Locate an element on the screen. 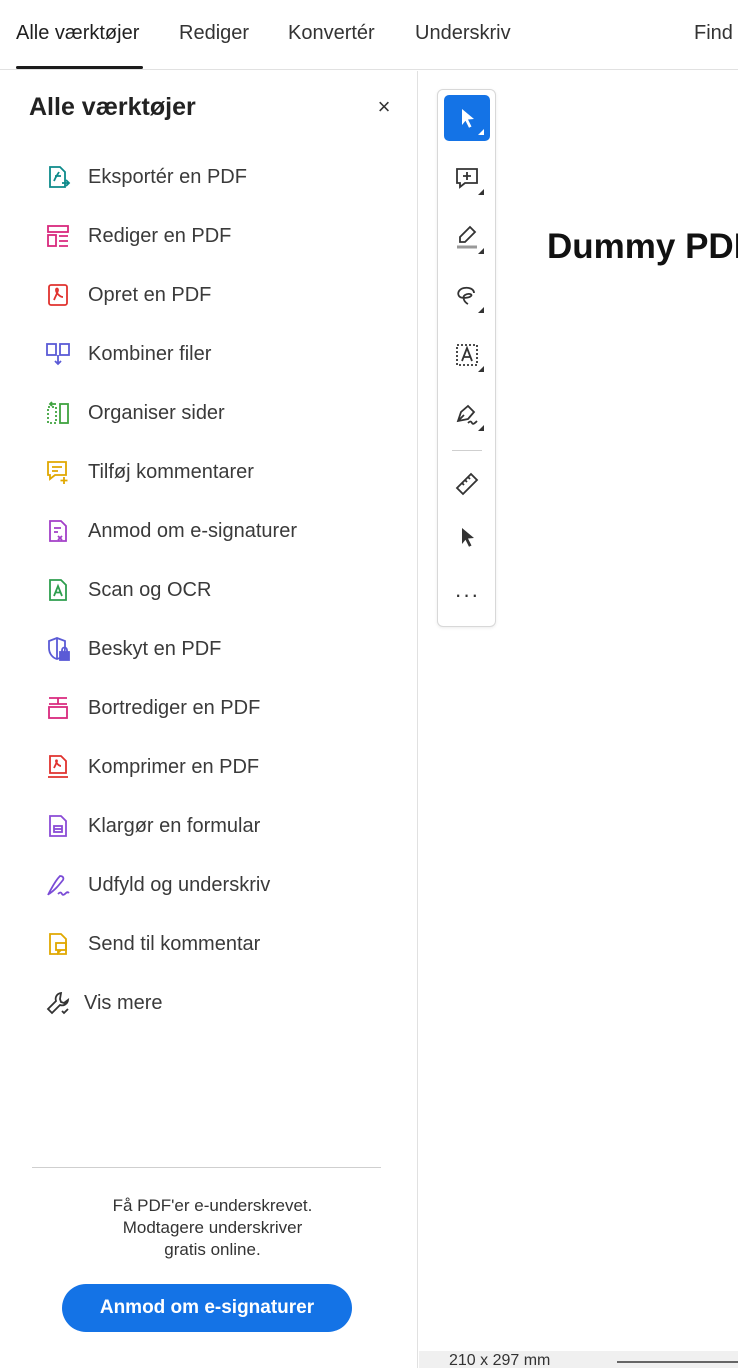 Image resolution: width=738 pixels, height=1368 pixels. request-esign-icon is located at coordinates (58, 531).